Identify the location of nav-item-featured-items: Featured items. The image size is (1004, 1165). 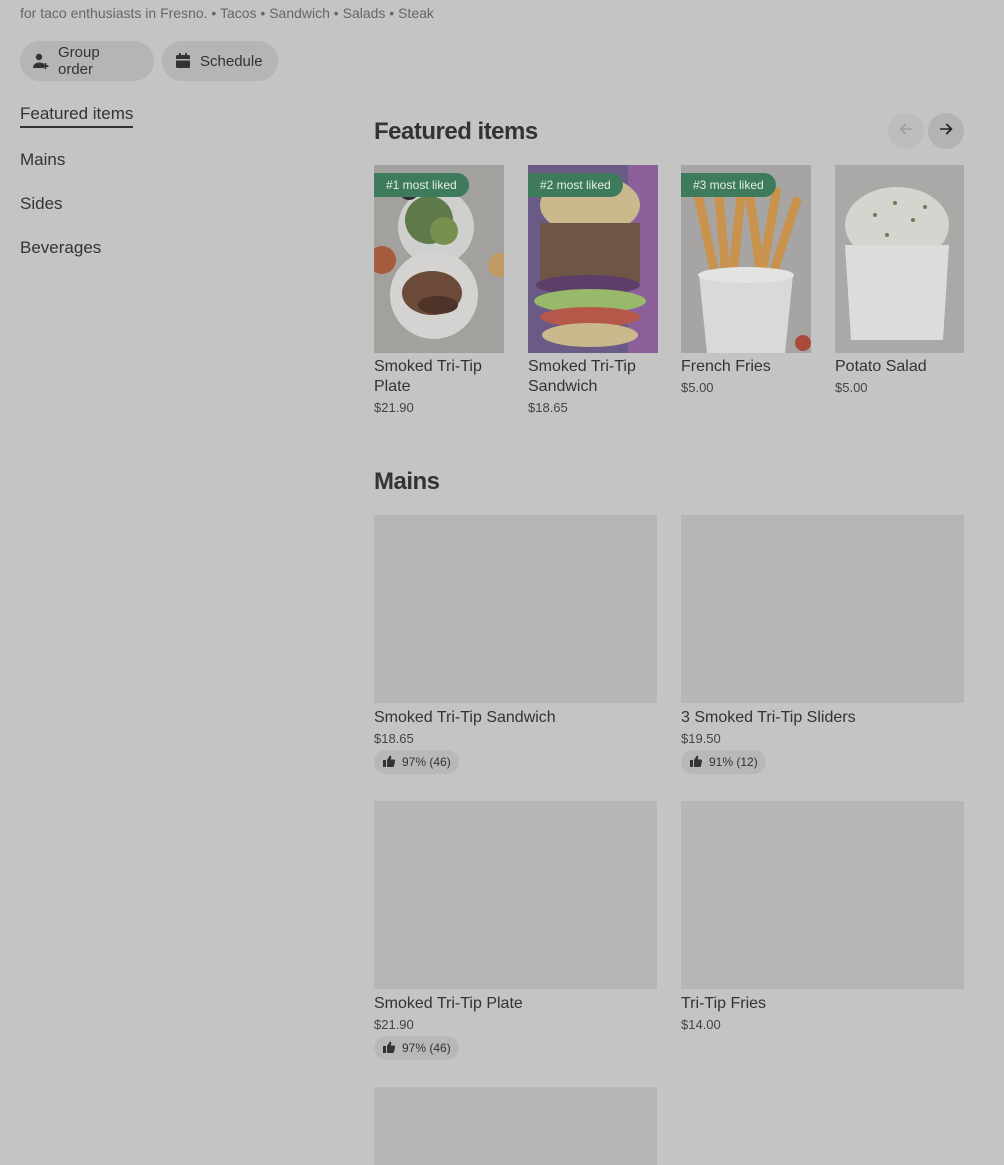
(77, 116).